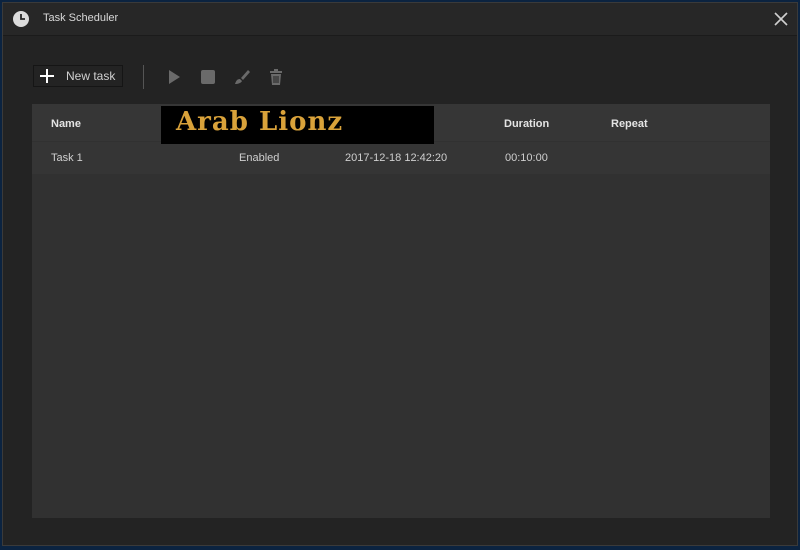  Describe the element at coordinates (21, 19) in the screenshot. I see `clock-icon` at that location.